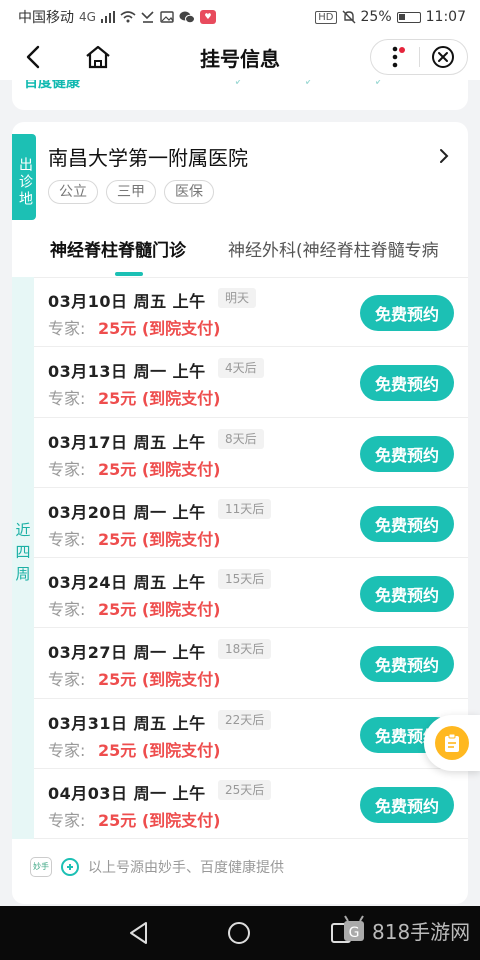  I want to click on clinic-site-badge: 出诊地, so click(24, 177).